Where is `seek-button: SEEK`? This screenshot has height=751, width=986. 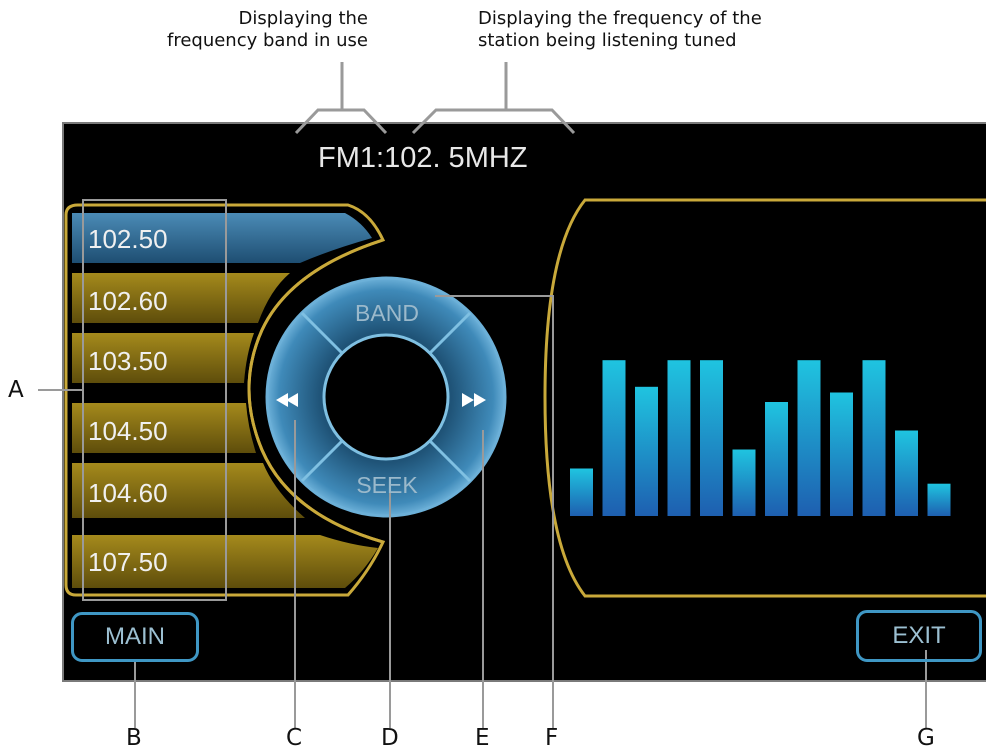 seek-button: SEEK is located at coordinates (387, 485).